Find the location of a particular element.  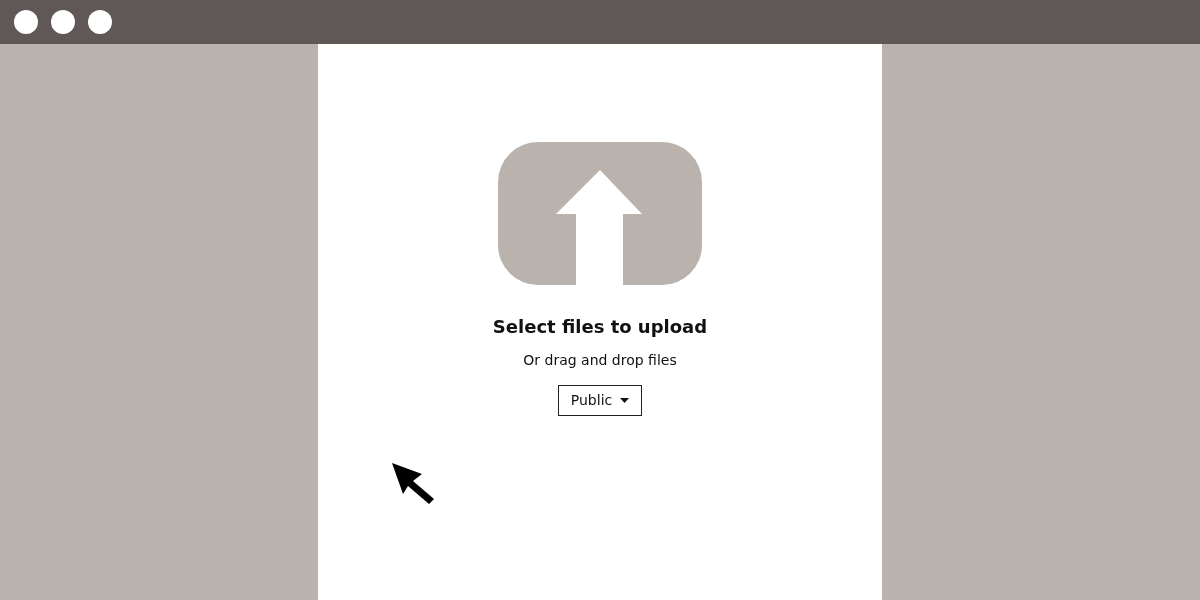

caret-icon is located at coordinates (625, 400).